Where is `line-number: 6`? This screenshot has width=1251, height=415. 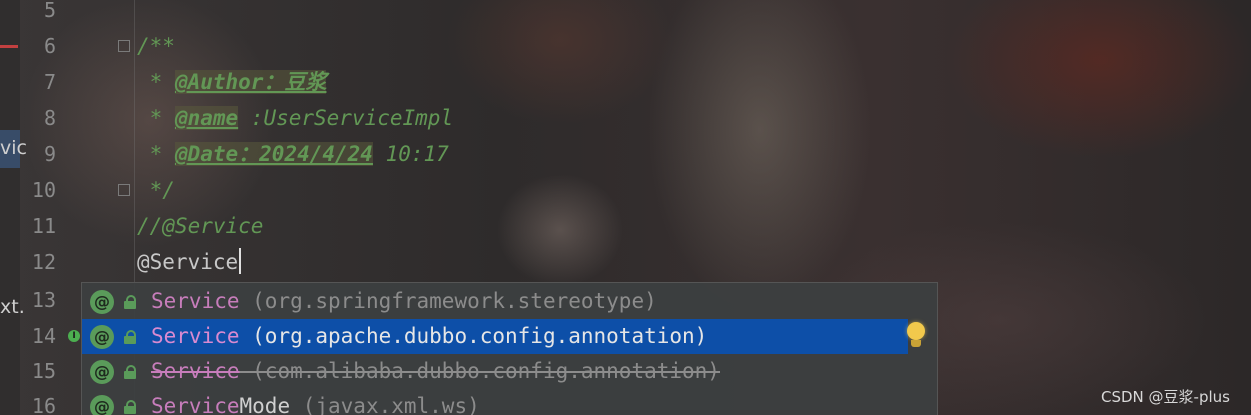 line-number: 6 is located at coordinates (49, 46).